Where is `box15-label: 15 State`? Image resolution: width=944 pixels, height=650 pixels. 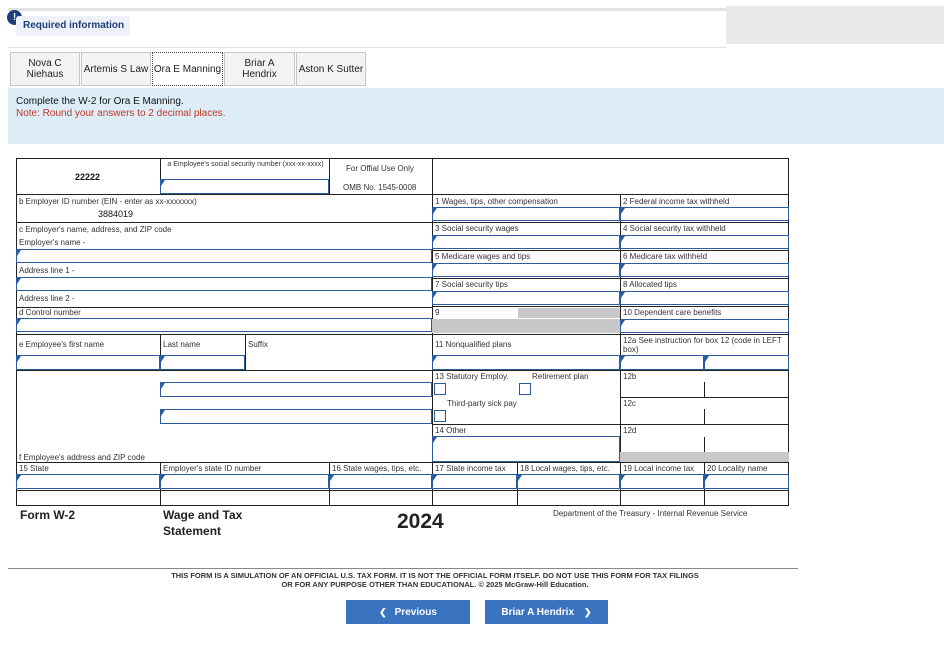 box15-label: 15 State is located at coordinates (34, 468).